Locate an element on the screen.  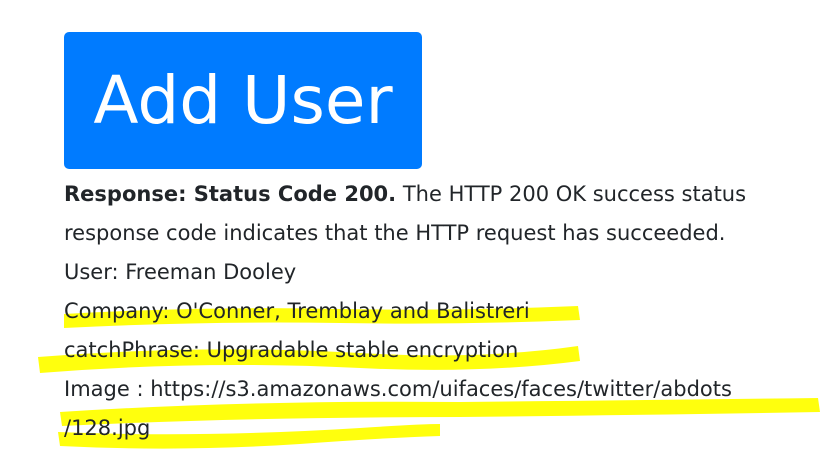
status-code-label: Response: Status Code 200. is located at coordinates (230, 194).